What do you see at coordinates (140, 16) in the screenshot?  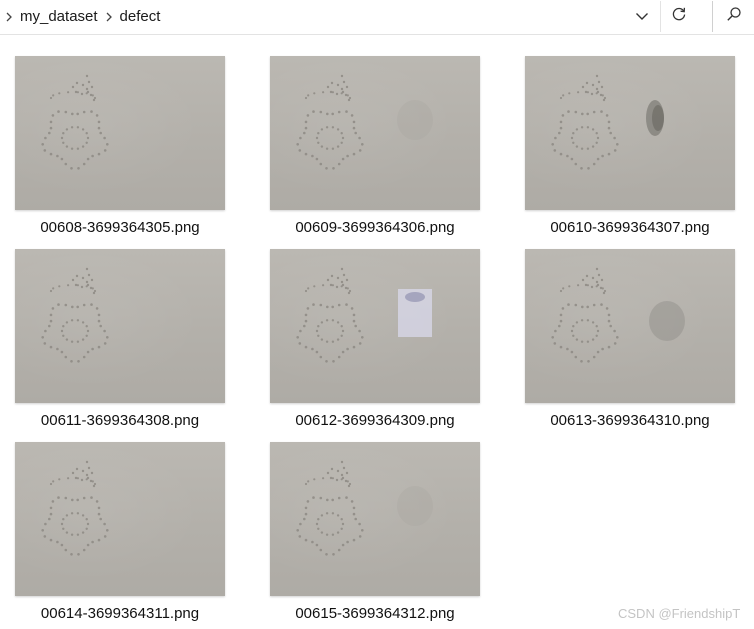 I see `breadcrumb-item-defect: defect` at bounding box center [140, 16].